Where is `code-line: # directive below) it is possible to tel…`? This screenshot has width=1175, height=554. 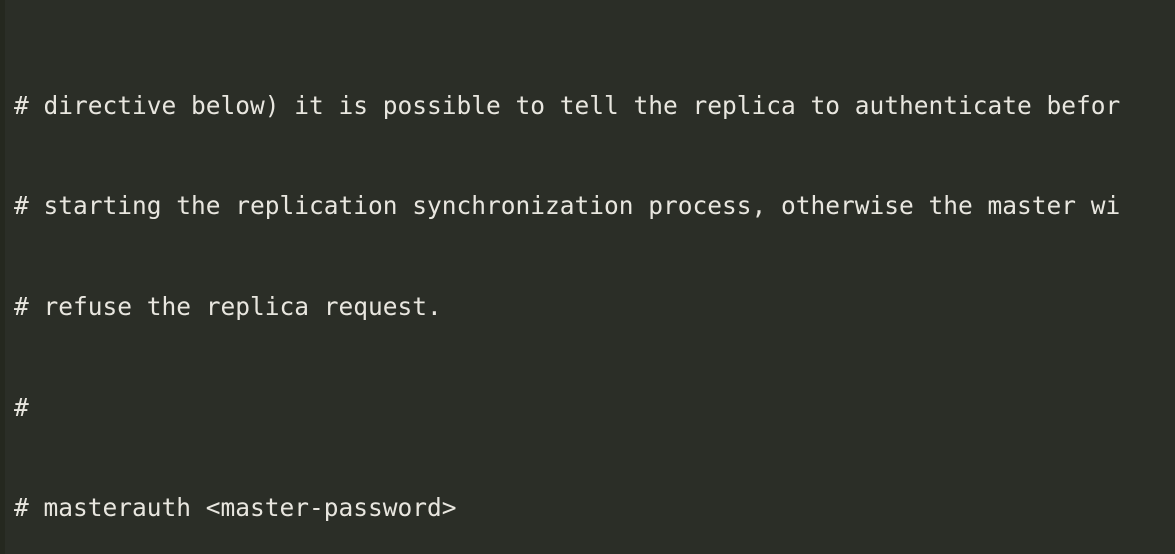 code-line: # directive below) it is possible to tel… is located at coordinates (587, 106).